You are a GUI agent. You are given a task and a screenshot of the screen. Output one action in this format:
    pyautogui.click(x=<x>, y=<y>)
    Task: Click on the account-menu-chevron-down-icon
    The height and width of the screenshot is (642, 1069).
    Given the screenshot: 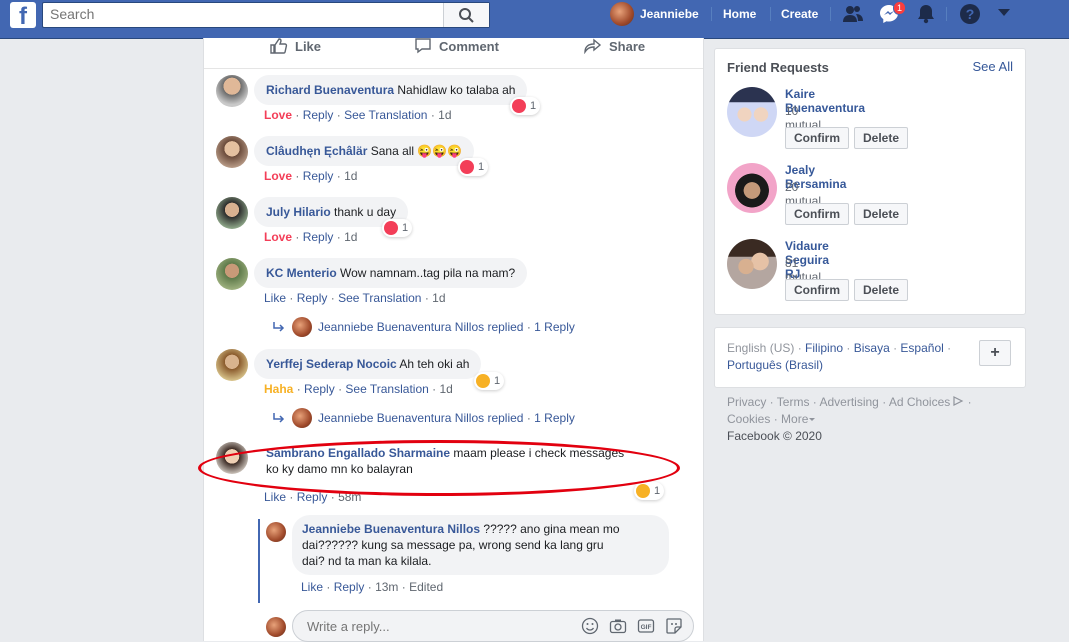 What is the action you would take?
    pyautogui.click(x=1004, y=13)
    